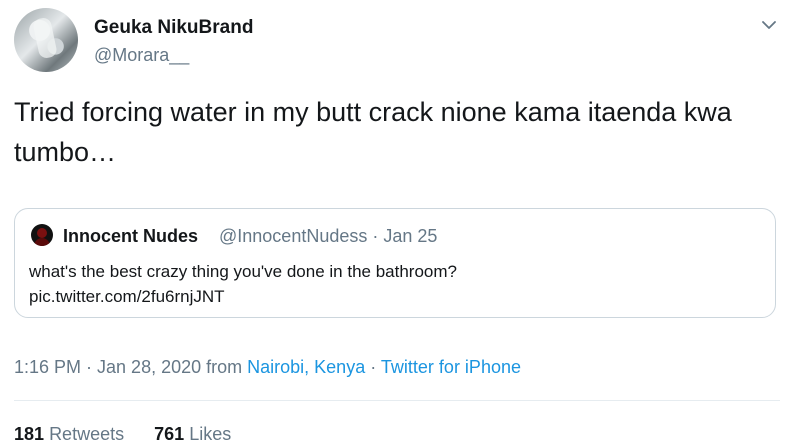  What do you see at coordinates (87, 434) in the screenshot?
I see `retweets-label: Retweets` at bounding box center [87, 434].